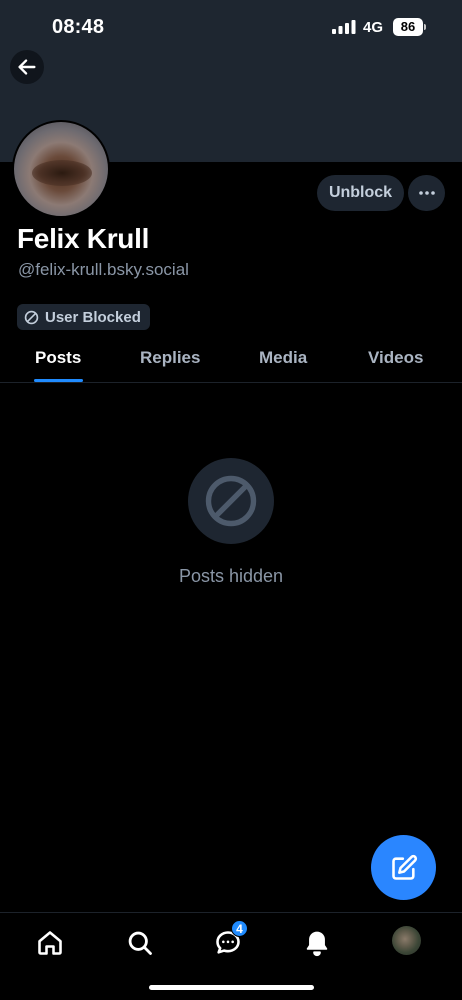 This screenshot has height=1000, width=462. I want to click on status-time: 08:48, so click(78, 27).